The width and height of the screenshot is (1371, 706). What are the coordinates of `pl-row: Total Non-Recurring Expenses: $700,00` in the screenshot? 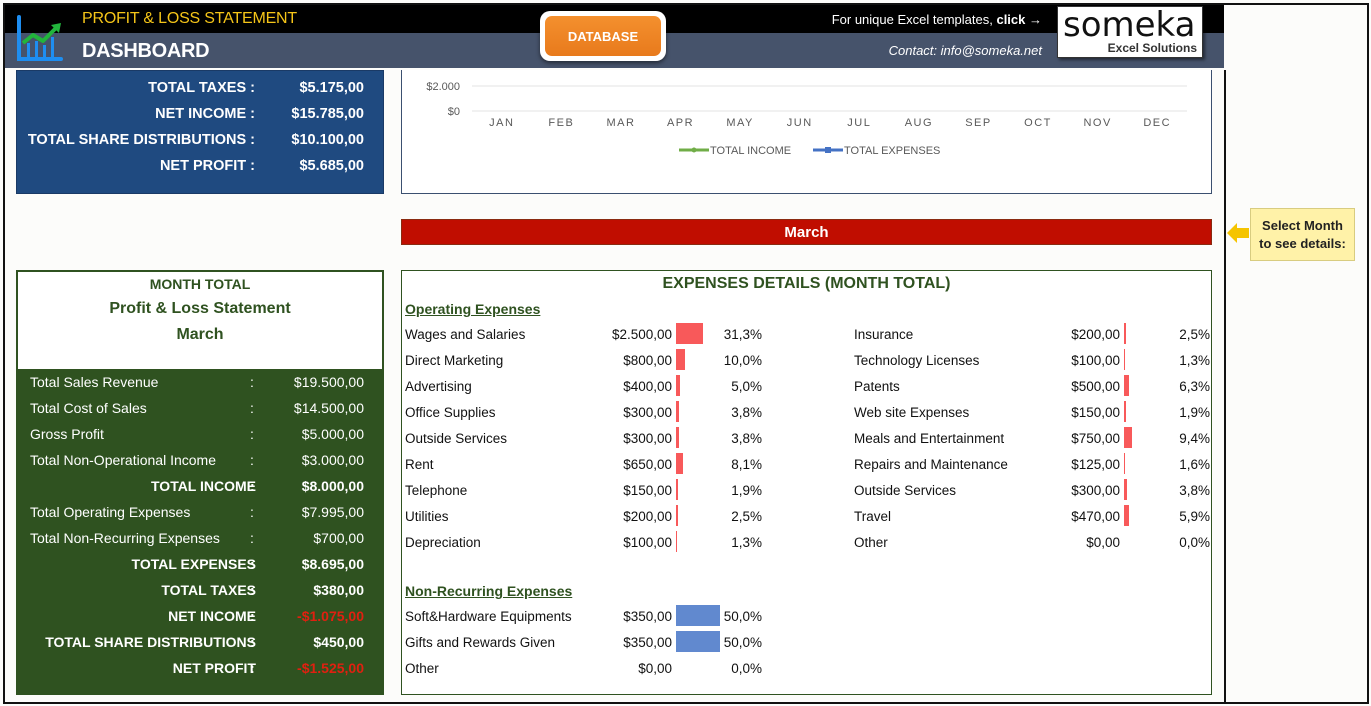 It's located at (200, 542).